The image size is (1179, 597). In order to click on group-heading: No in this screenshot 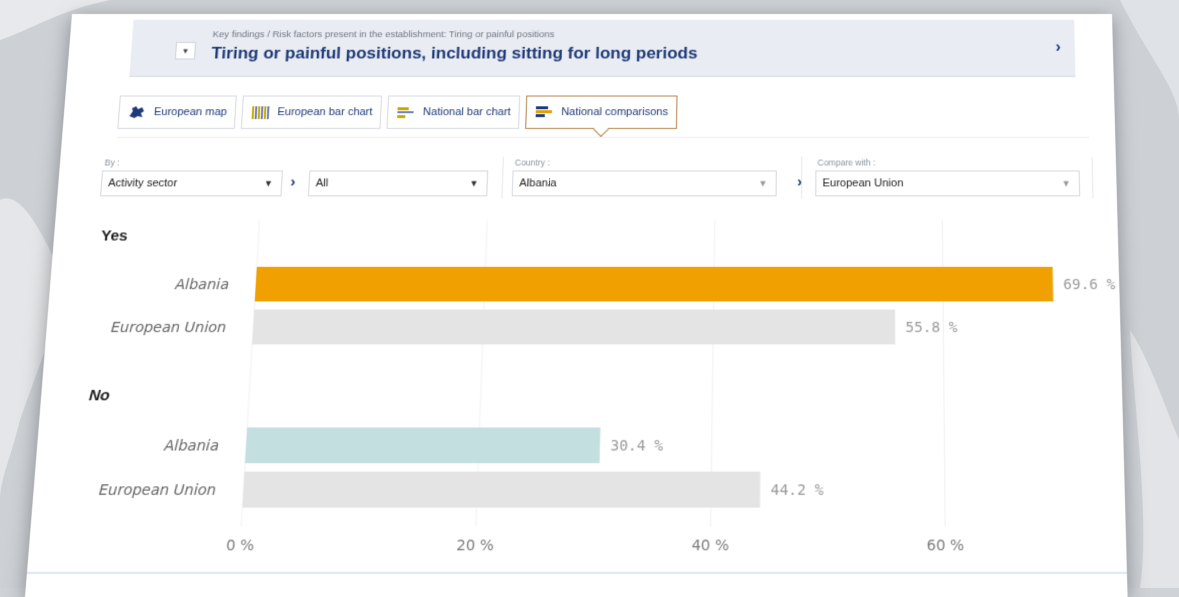, I will do `click(99, 396)`.